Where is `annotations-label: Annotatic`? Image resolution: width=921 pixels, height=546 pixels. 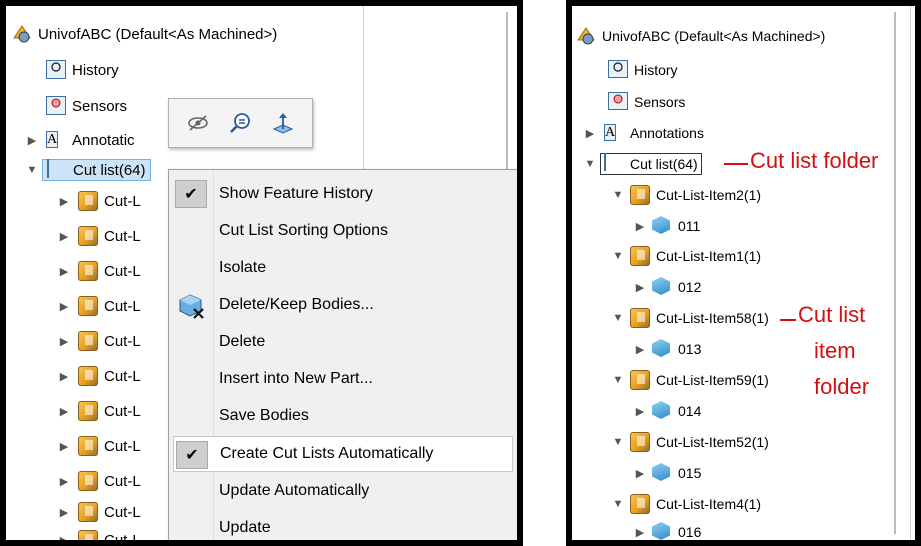
annotations-label: Annotatic is located at coordinates (103, 140).